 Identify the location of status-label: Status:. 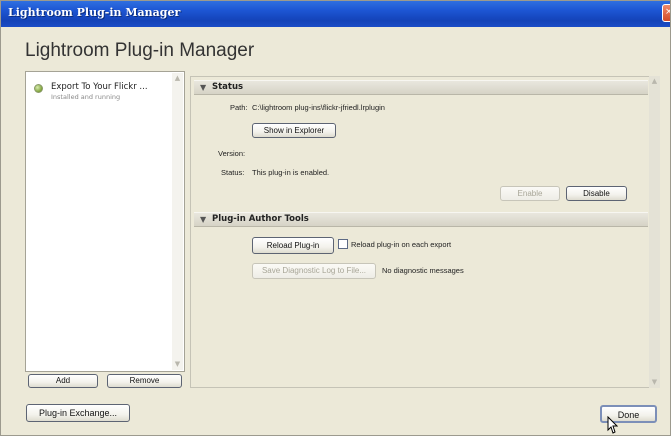
(233, 172).